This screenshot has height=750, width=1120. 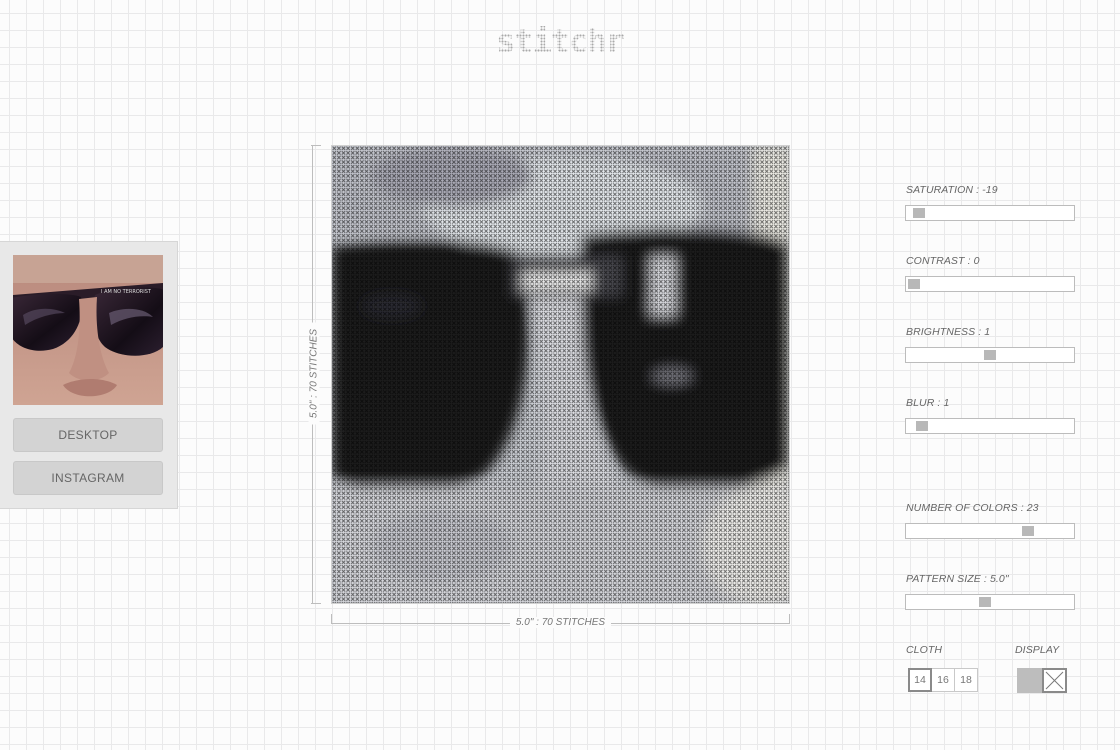 I want to click on cloth-option-16: 16, so click(x=943, y=680).